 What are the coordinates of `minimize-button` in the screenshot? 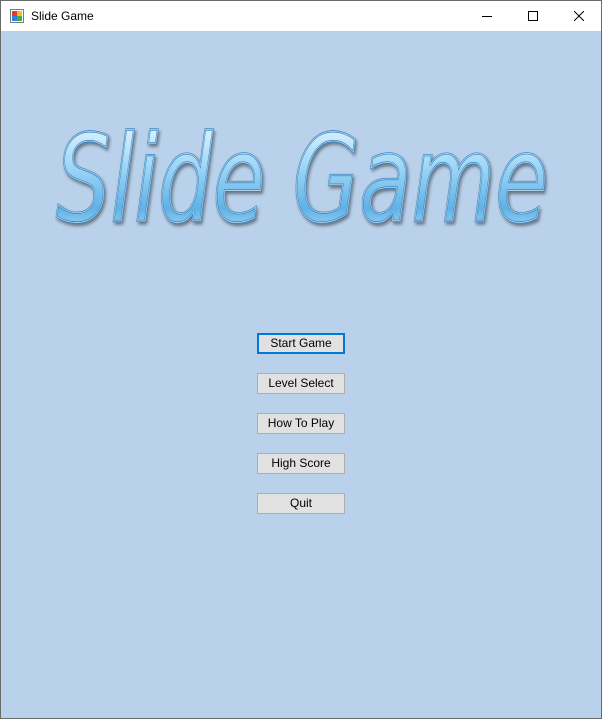 It's located at (487, 16).